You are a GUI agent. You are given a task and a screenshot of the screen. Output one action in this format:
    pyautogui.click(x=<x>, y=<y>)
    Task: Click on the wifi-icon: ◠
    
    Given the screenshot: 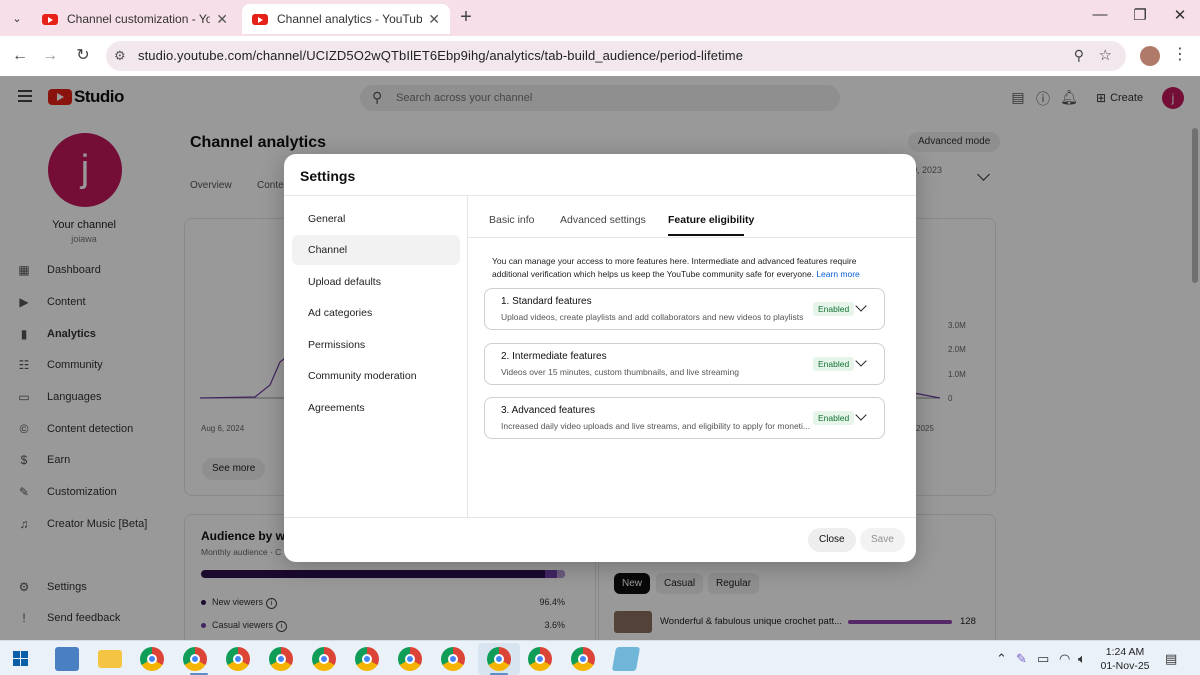 What is the action you would take?
    pyautogui.click(x=1064, y=659)
    